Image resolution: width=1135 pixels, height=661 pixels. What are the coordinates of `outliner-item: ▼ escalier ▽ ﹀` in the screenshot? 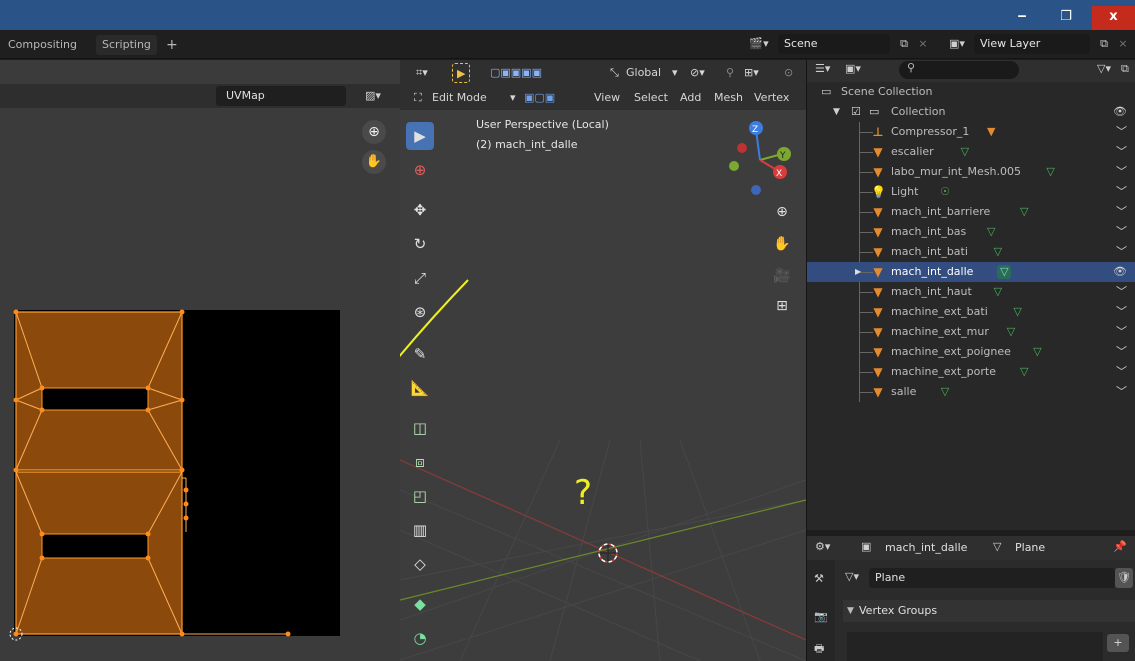 It's located at (971, 152).